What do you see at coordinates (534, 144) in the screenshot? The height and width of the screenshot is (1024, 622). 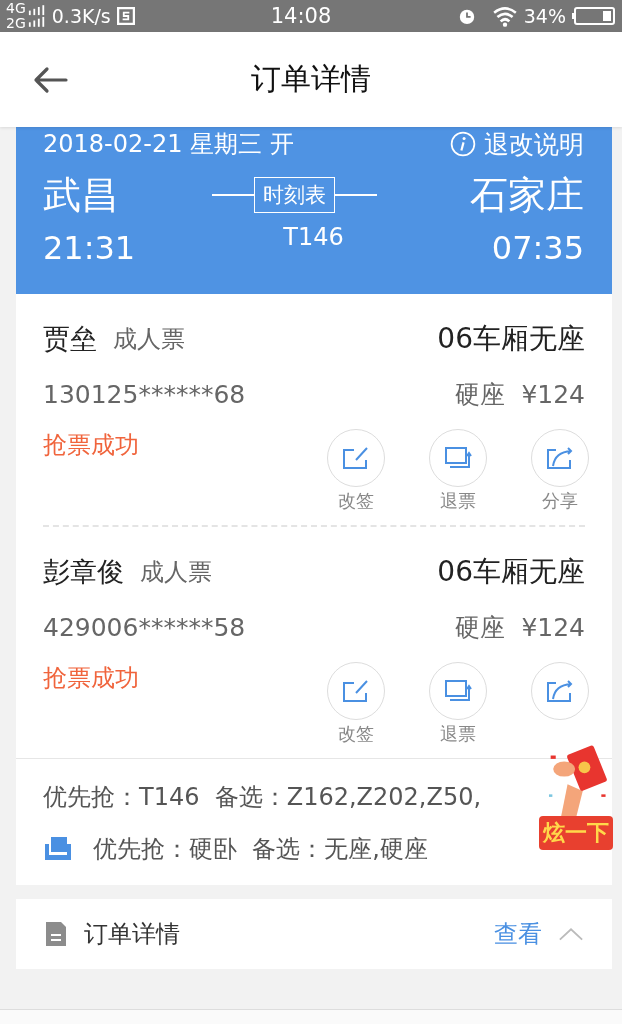 I see `refund-rules-link: 退改说明` at bounding box center [534, 144].